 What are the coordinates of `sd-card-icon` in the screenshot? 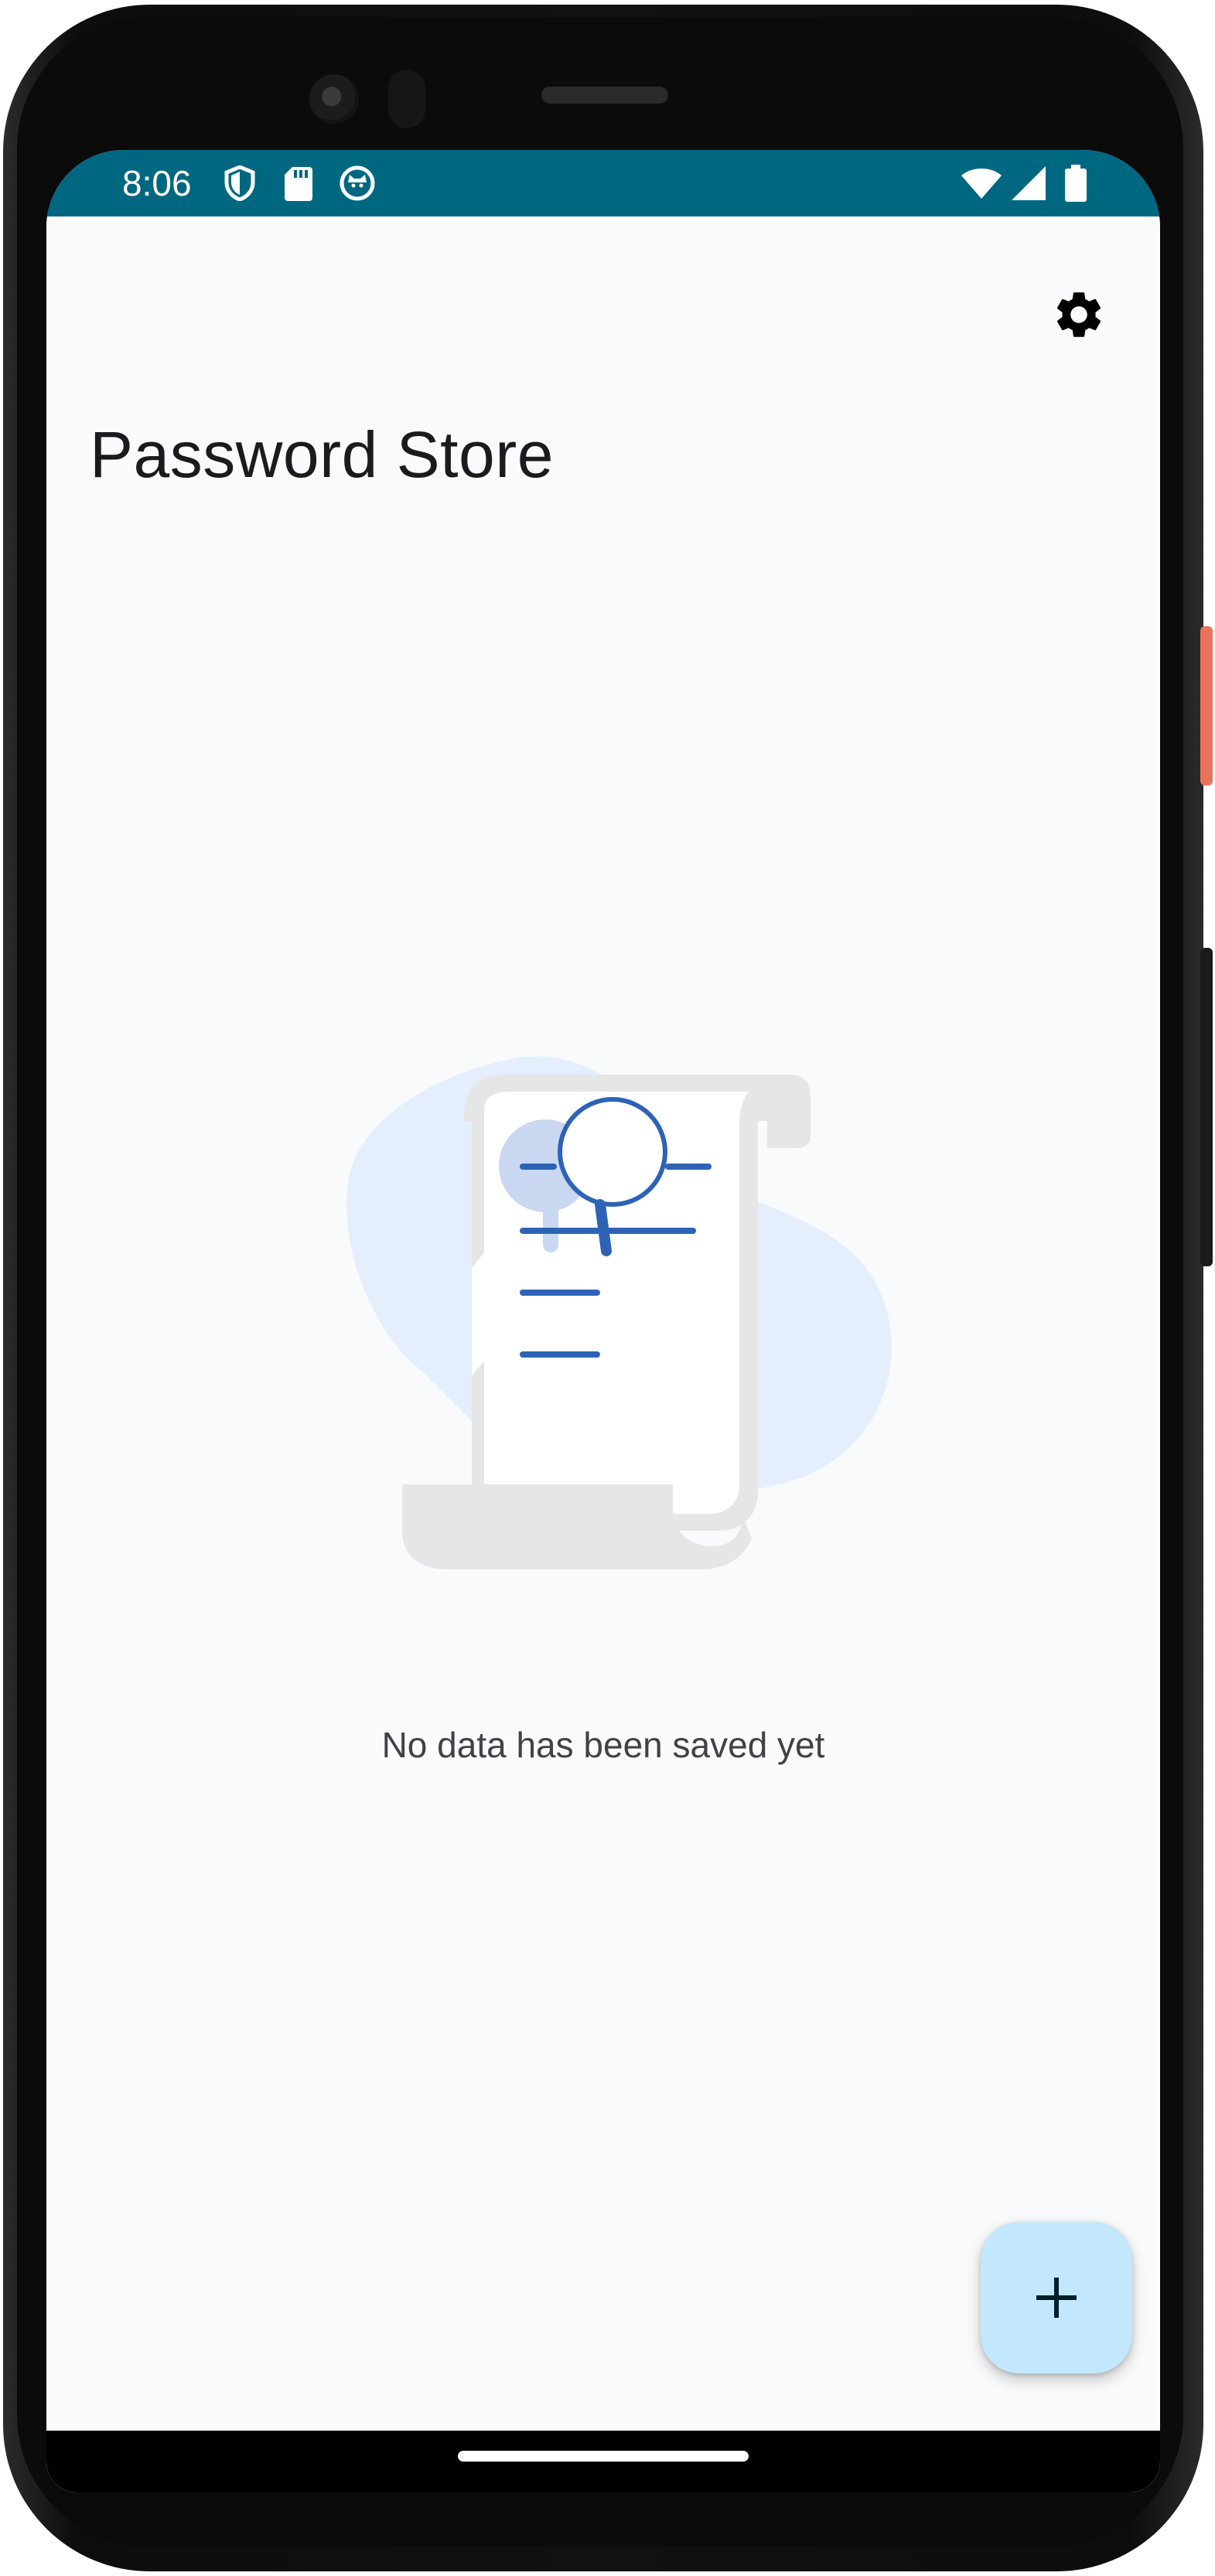 It's located at (298, 183).